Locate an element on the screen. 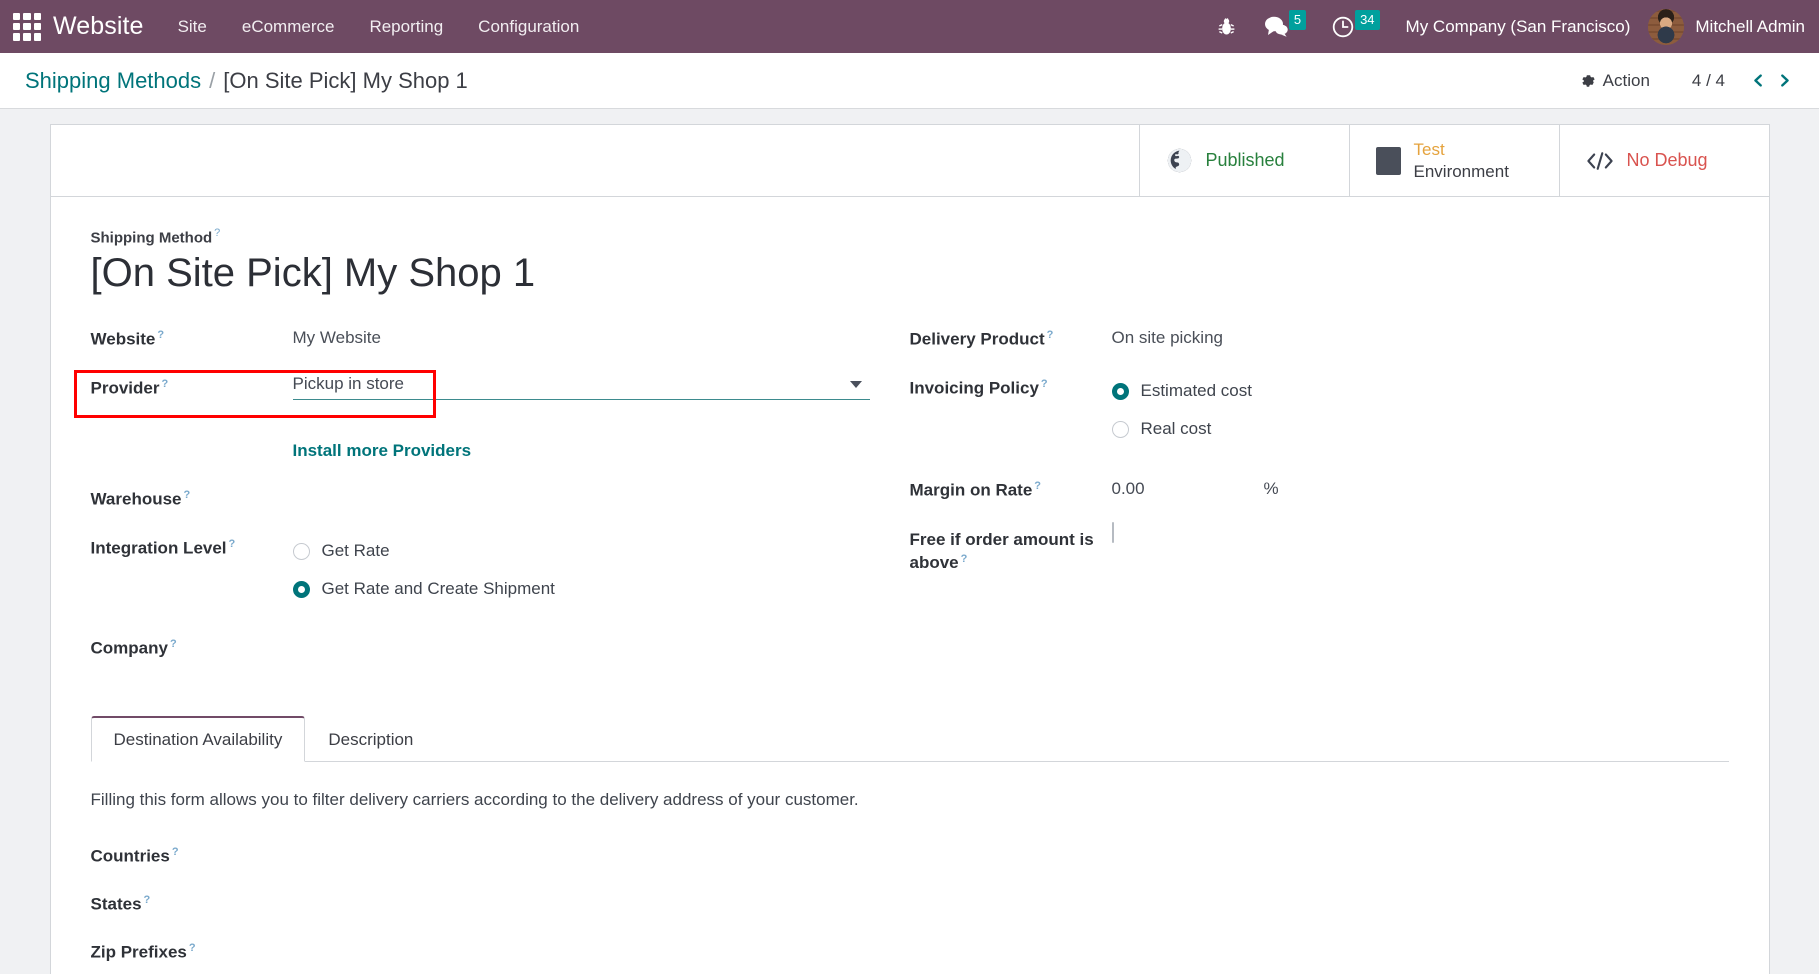  app-brand-website: Website is located at coordinates (98, 26).